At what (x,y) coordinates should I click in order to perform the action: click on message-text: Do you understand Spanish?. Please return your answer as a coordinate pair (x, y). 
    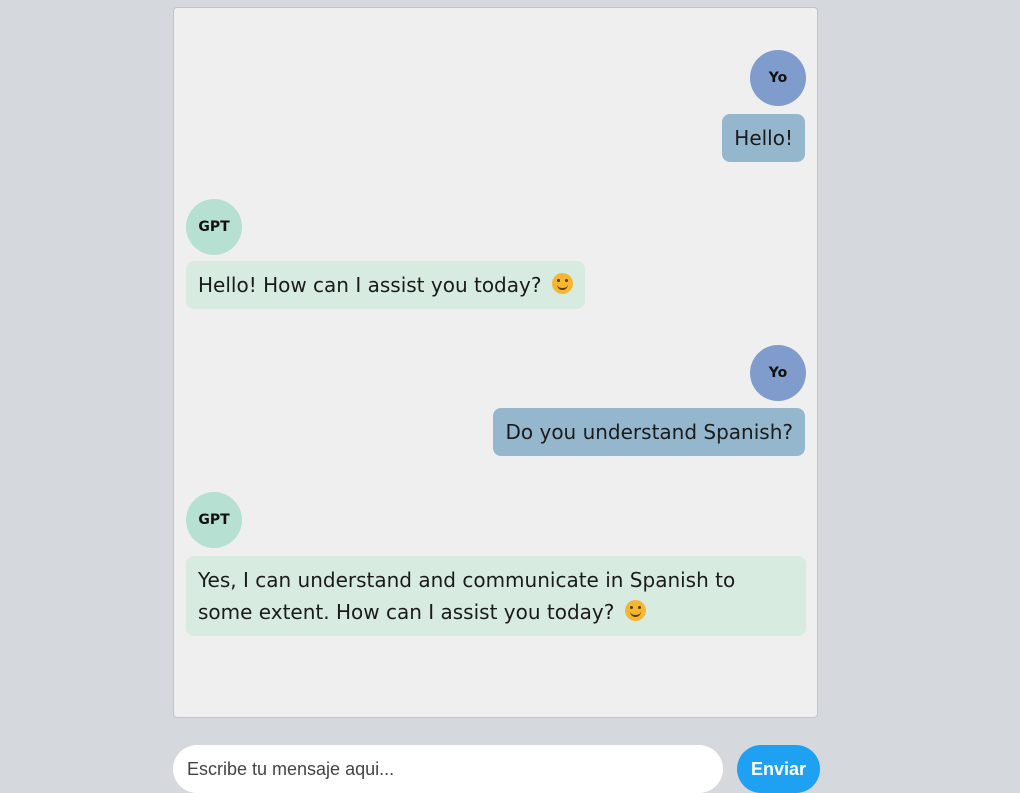
    Looking at the image, I should click on (649, 432).